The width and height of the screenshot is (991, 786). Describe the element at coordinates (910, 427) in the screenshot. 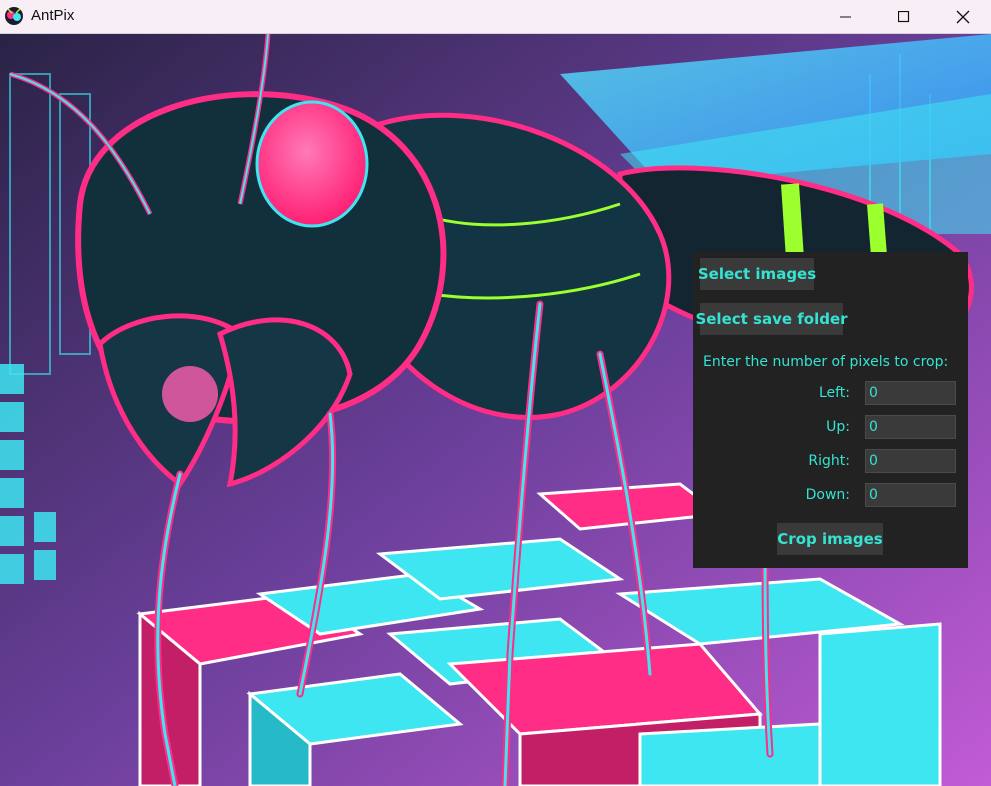

I see `up-crop-input: 0` at that location.